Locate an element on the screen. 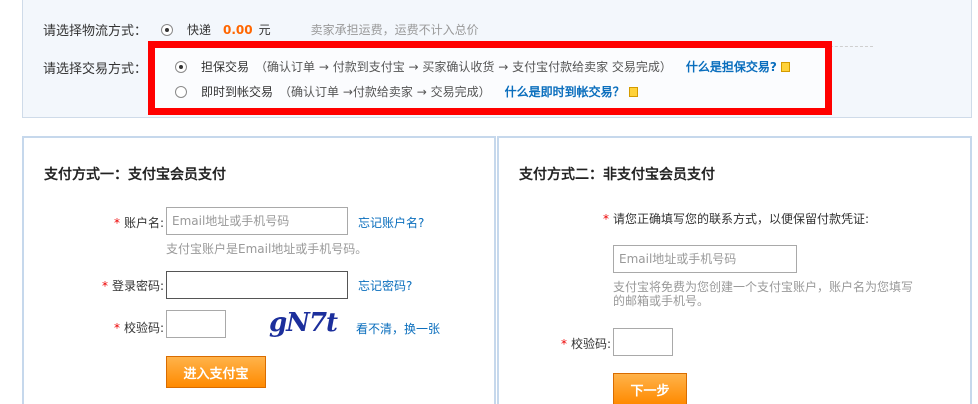  panel-title: 支付方式一：支付宝会员支付 is located at coordinates (135, 175).